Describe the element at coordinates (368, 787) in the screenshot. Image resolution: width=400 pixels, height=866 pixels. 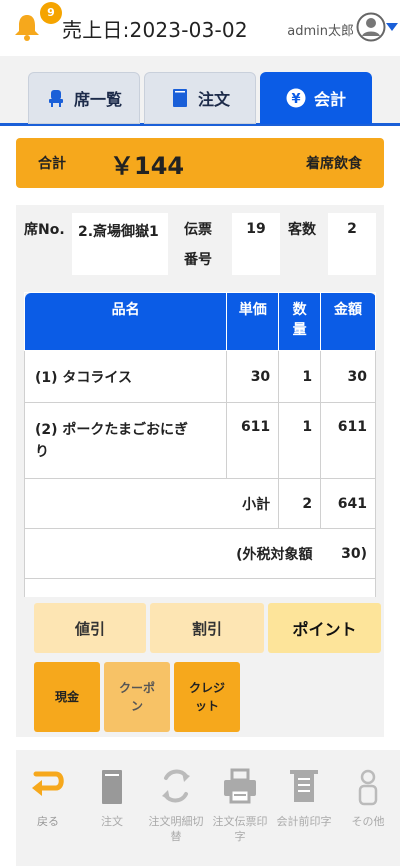
I see `person-icon` at that location.